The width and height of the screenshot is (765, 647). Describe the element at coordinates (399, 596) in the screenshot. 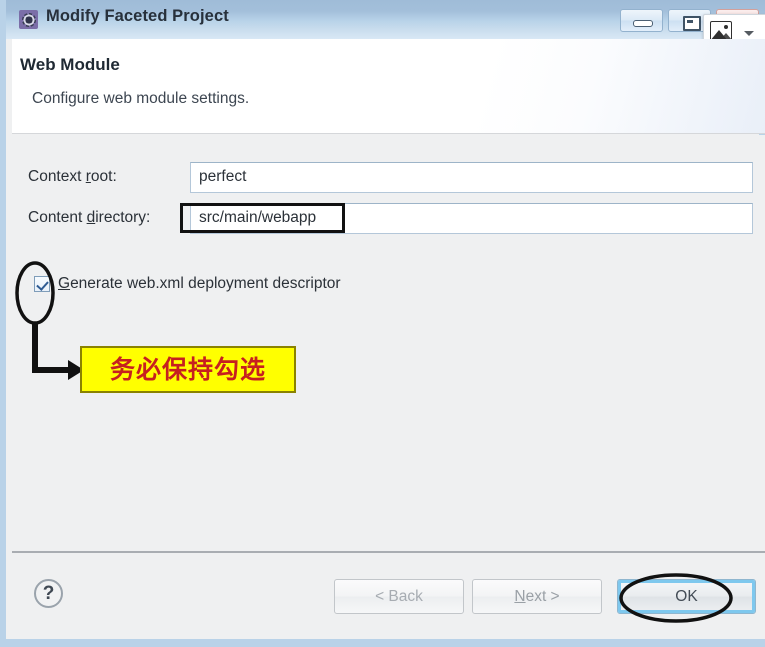

I see `back-button: < Back` at that location.